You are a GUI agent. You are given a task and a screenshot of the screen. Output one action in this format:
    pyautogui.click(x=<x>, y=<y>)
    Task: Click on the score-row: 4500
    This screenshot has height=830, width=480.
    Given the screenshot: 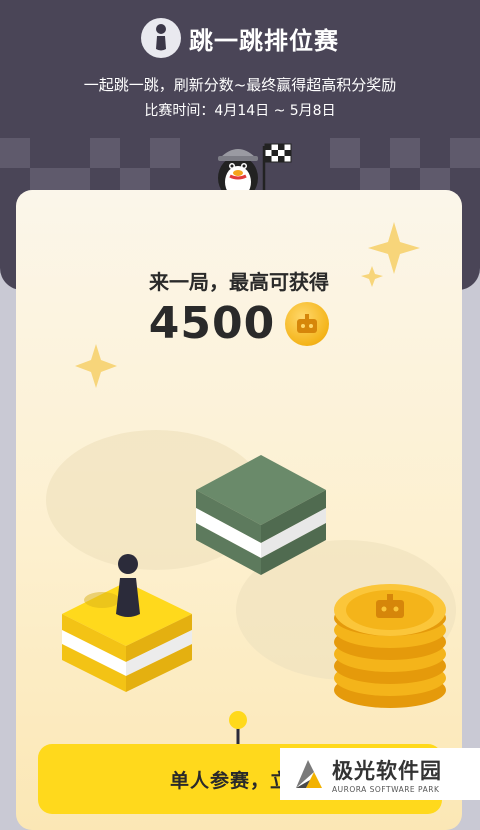 What is the action you would take?
    pyautogui.click(x=239, y=323)
    